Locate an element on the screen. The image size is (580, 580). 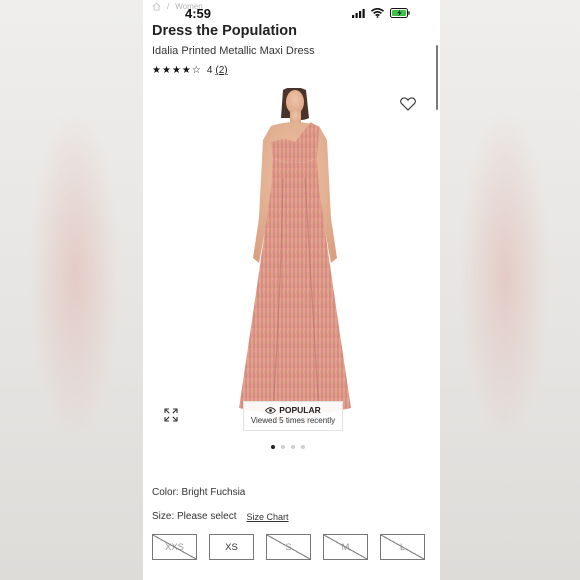
color-label: Color: Bright Fuchsia is located at coordinates (199, 492).